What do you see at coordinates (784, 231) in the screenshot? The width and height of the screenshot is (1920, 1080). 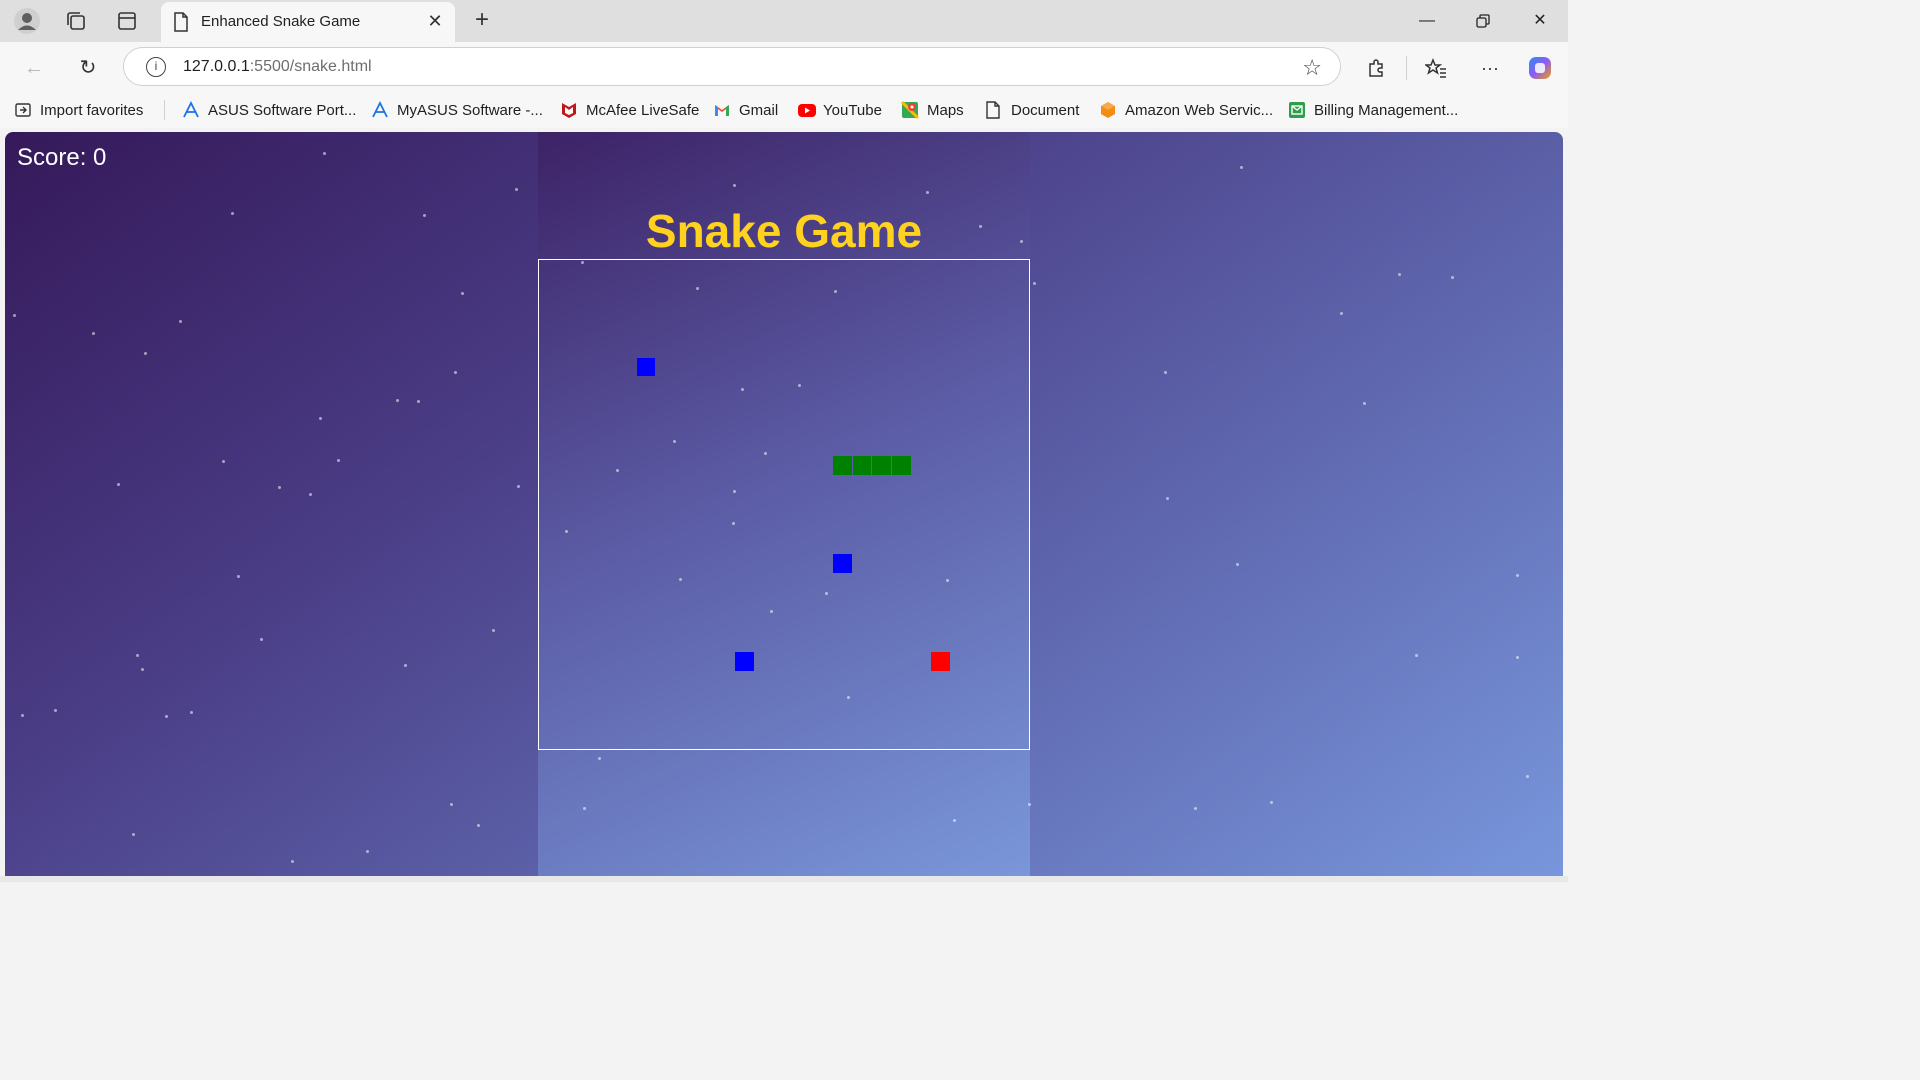 I see `game-title: Snake Game` at bounding box center [784, 231].